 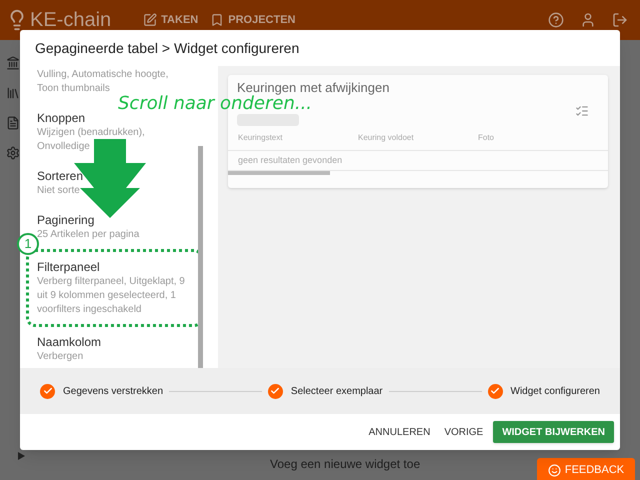 I want to click on setting-title: Knoppen, so click(x=61, y=118).